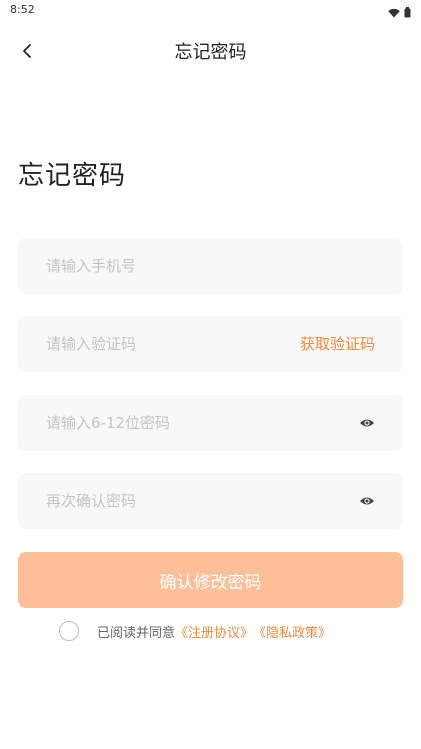 The image size is (421, 749). What do you see at coordinates (337, 344) in the screenshot?
I see `get-code-button: 获取验证码` at bounding box center [337, 344].